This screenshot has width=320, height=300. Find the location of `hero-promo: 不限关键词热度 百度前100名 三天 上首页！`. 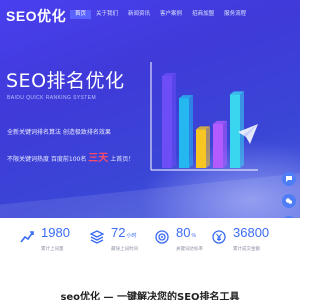

hero-promo: 不限关键词热度 百度前100名 三天 上首页！ is located at coordinates (70, 156).